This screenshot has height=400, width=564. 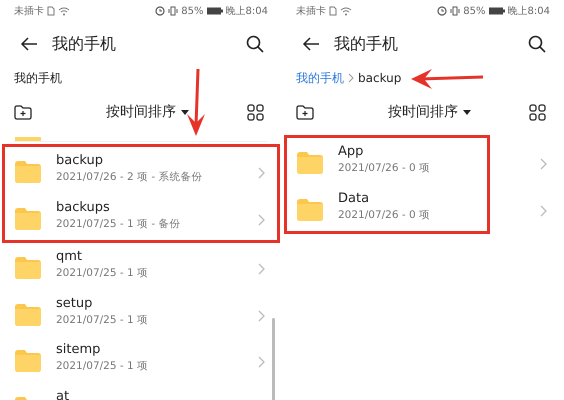 I want to click on folder-name: Data, so click(x=354, y=198).